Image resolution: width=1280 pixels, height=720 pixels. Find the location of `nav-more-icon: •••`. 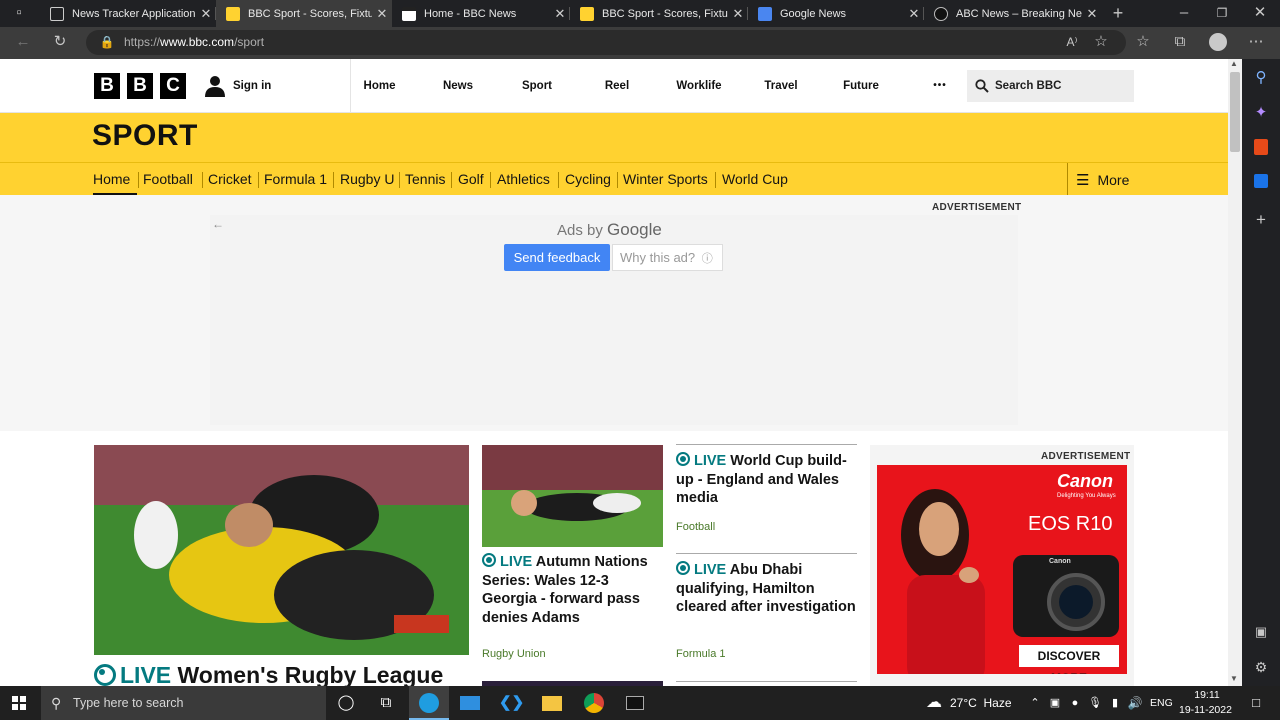

nav-more-icon: ••• is located at coordinates (940, 86).